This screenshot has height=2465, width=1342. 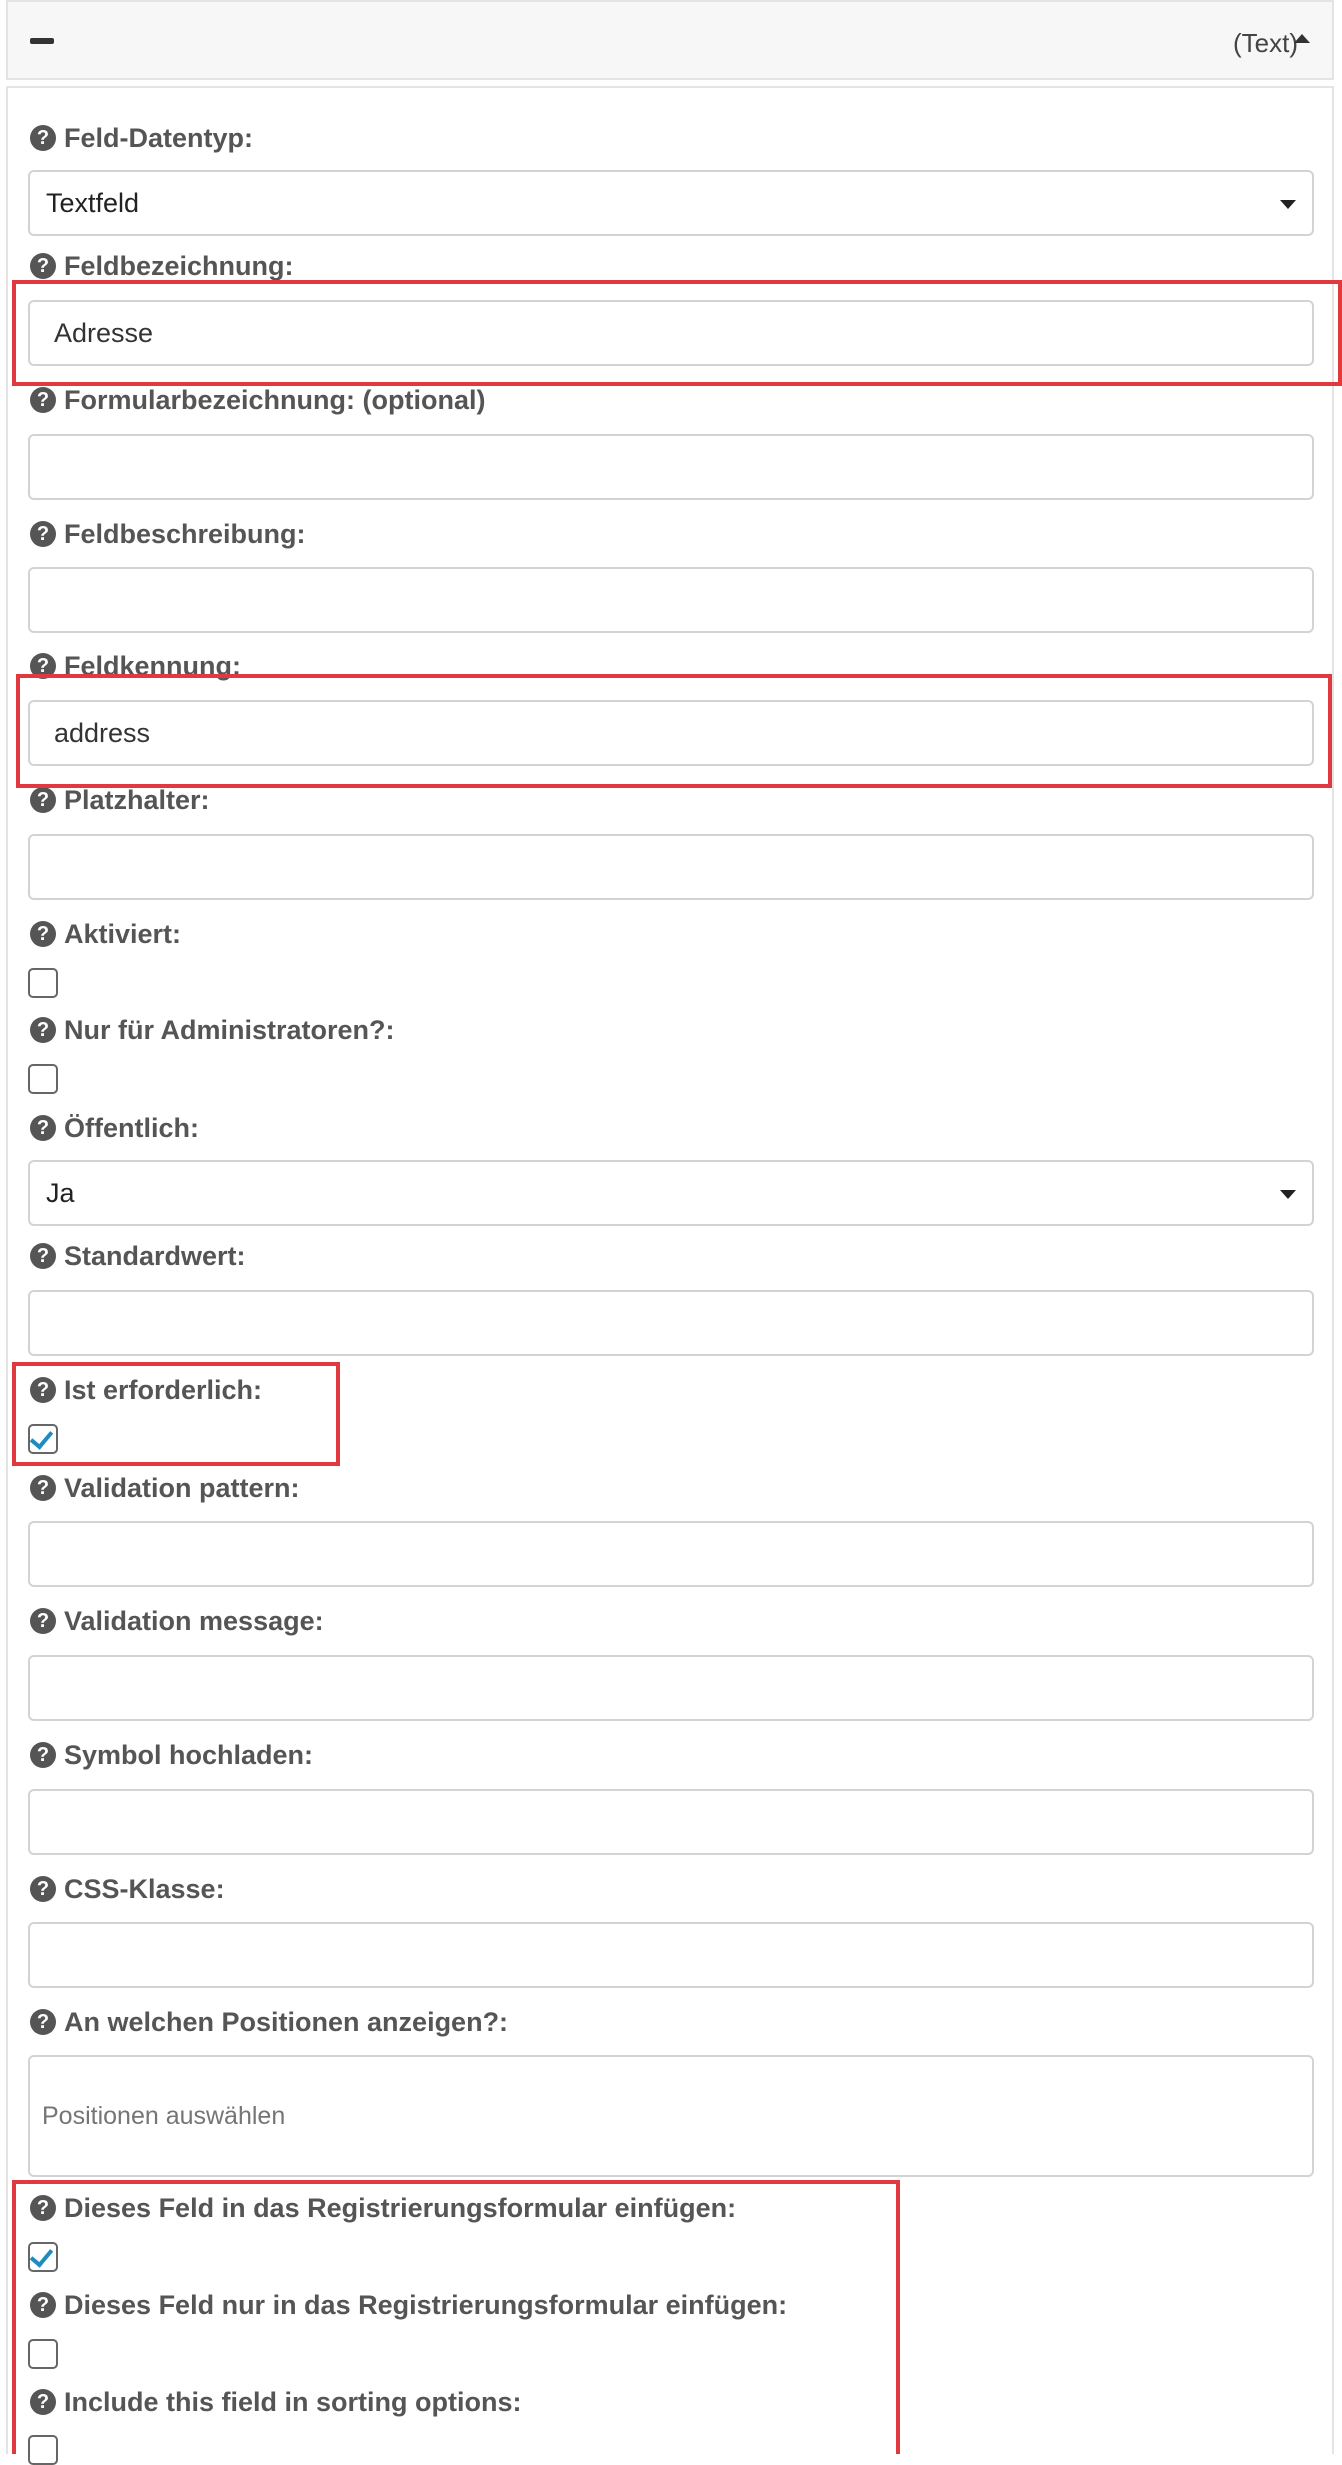 I want to click on validation-message-label: ? Validation message:, so click(x=177, y=1621).